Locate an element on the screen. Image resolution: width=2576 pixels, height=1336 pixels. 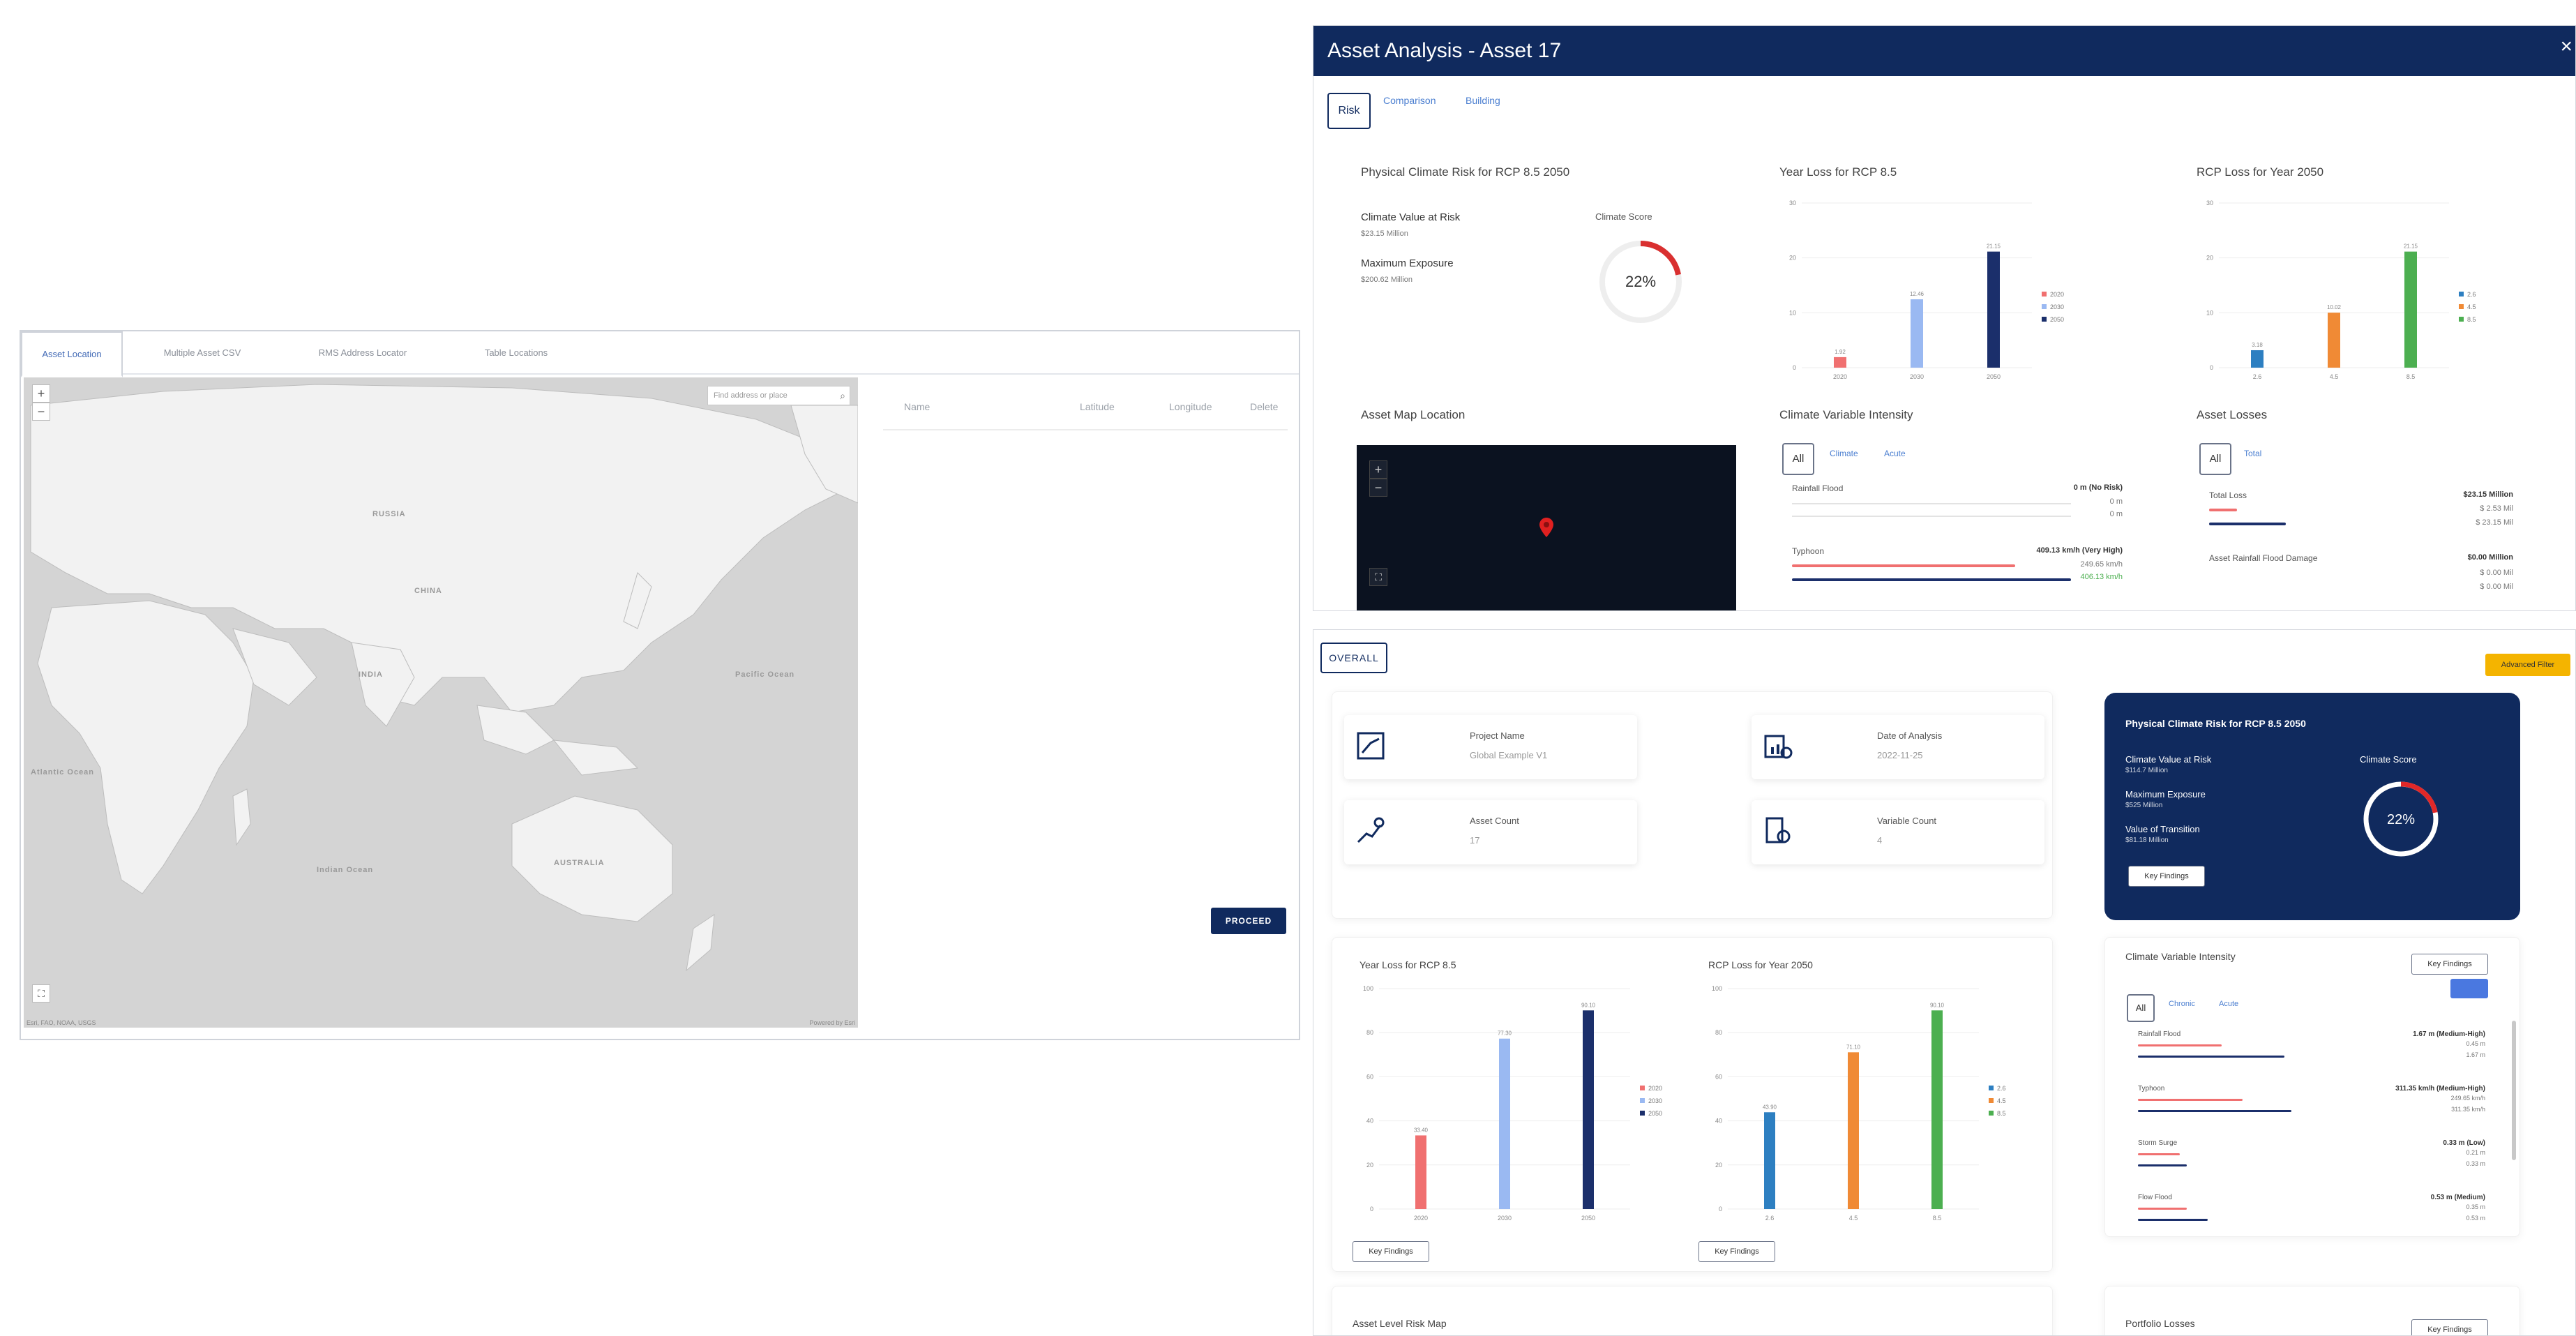
intensity-row-sub: 0.35 m is located at coordinates (2475, 1206).